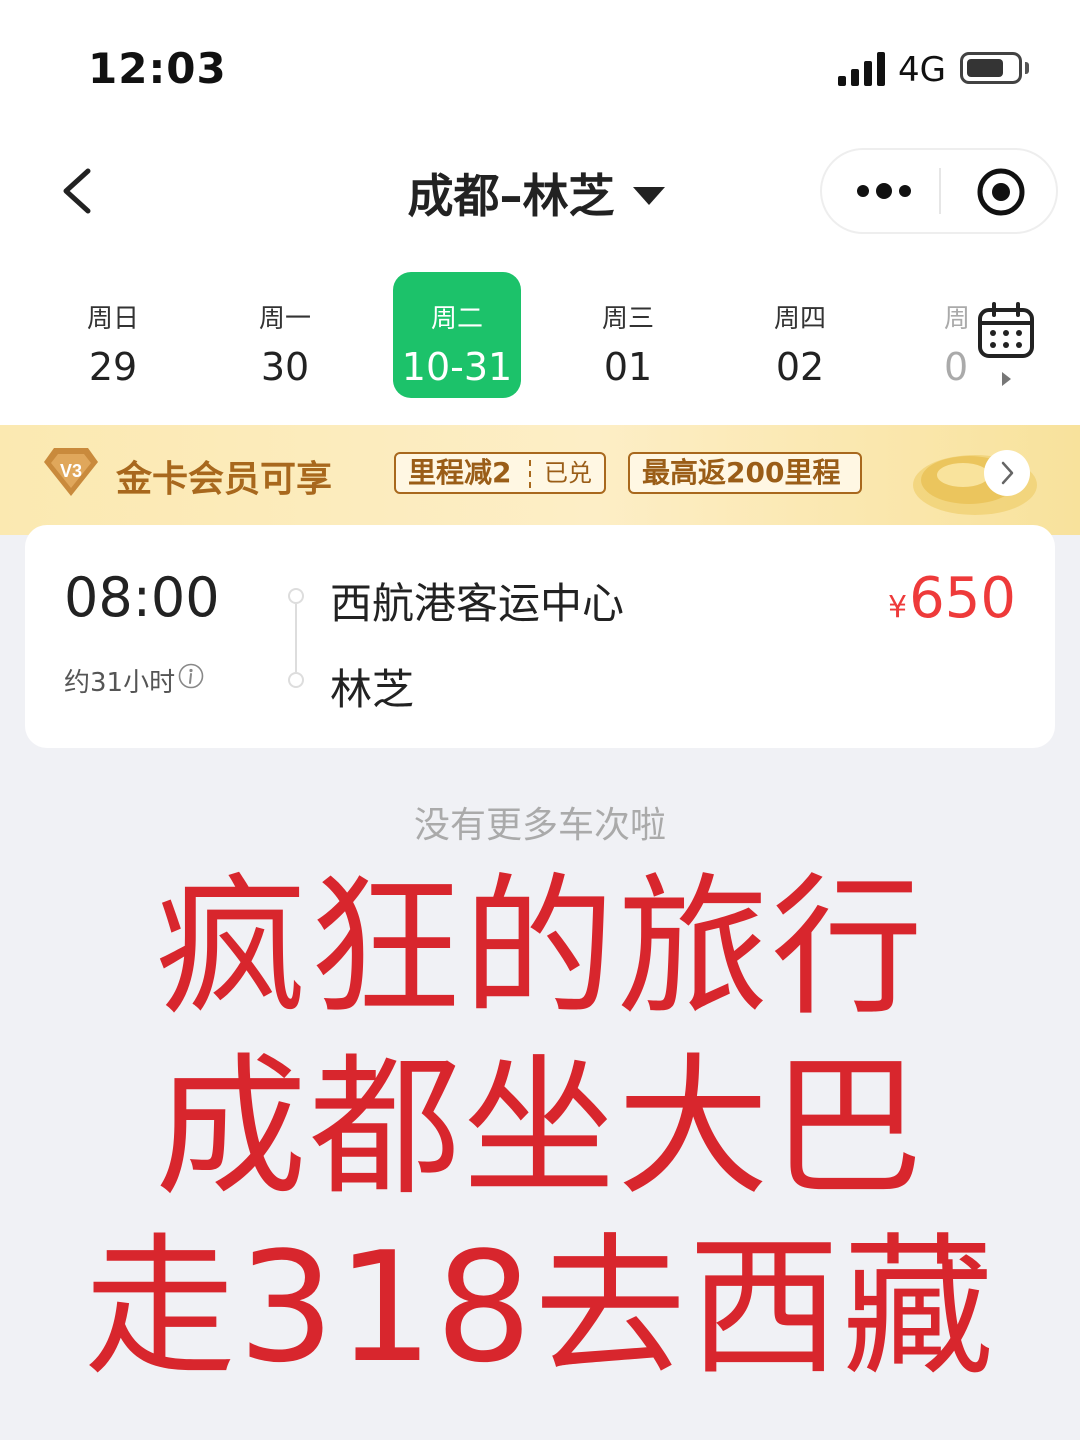  What do you see at coordinates (120, 683) in the screenshot?
I see `trip-duration: 约31小时` at bounding box center [120, 683].